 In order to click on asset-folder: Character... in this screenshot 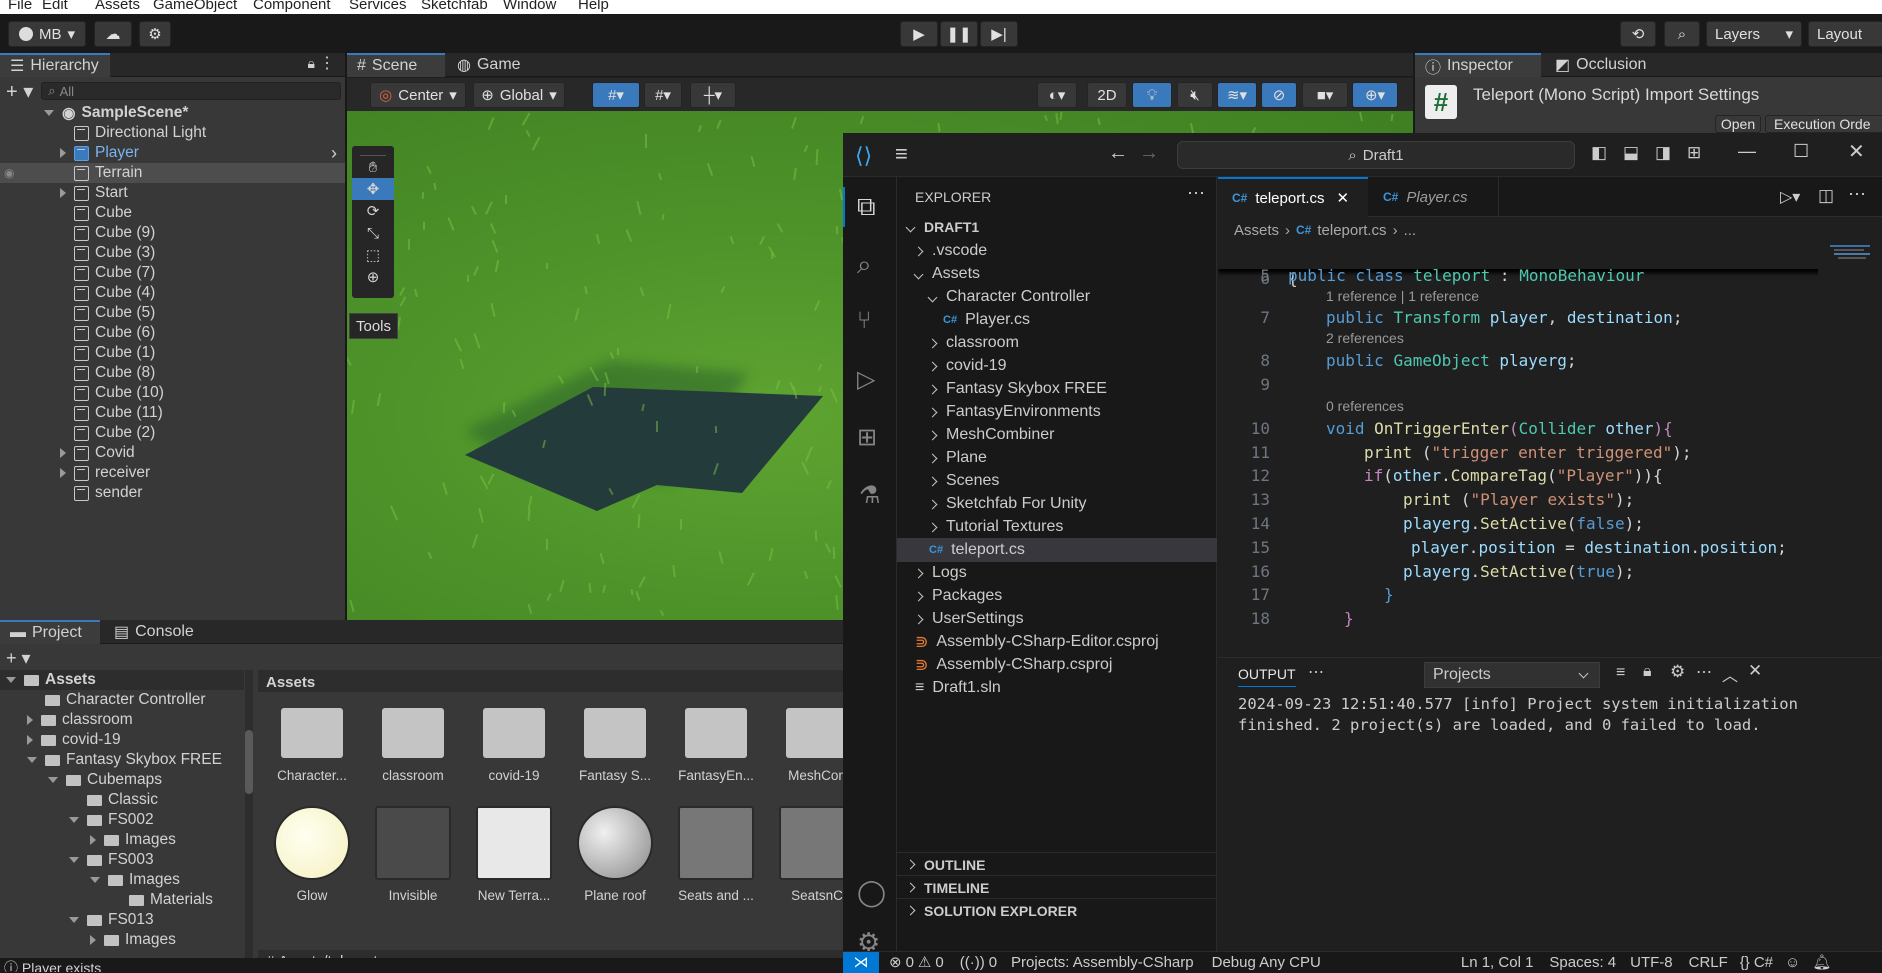, I will do `click(312, 750)`.